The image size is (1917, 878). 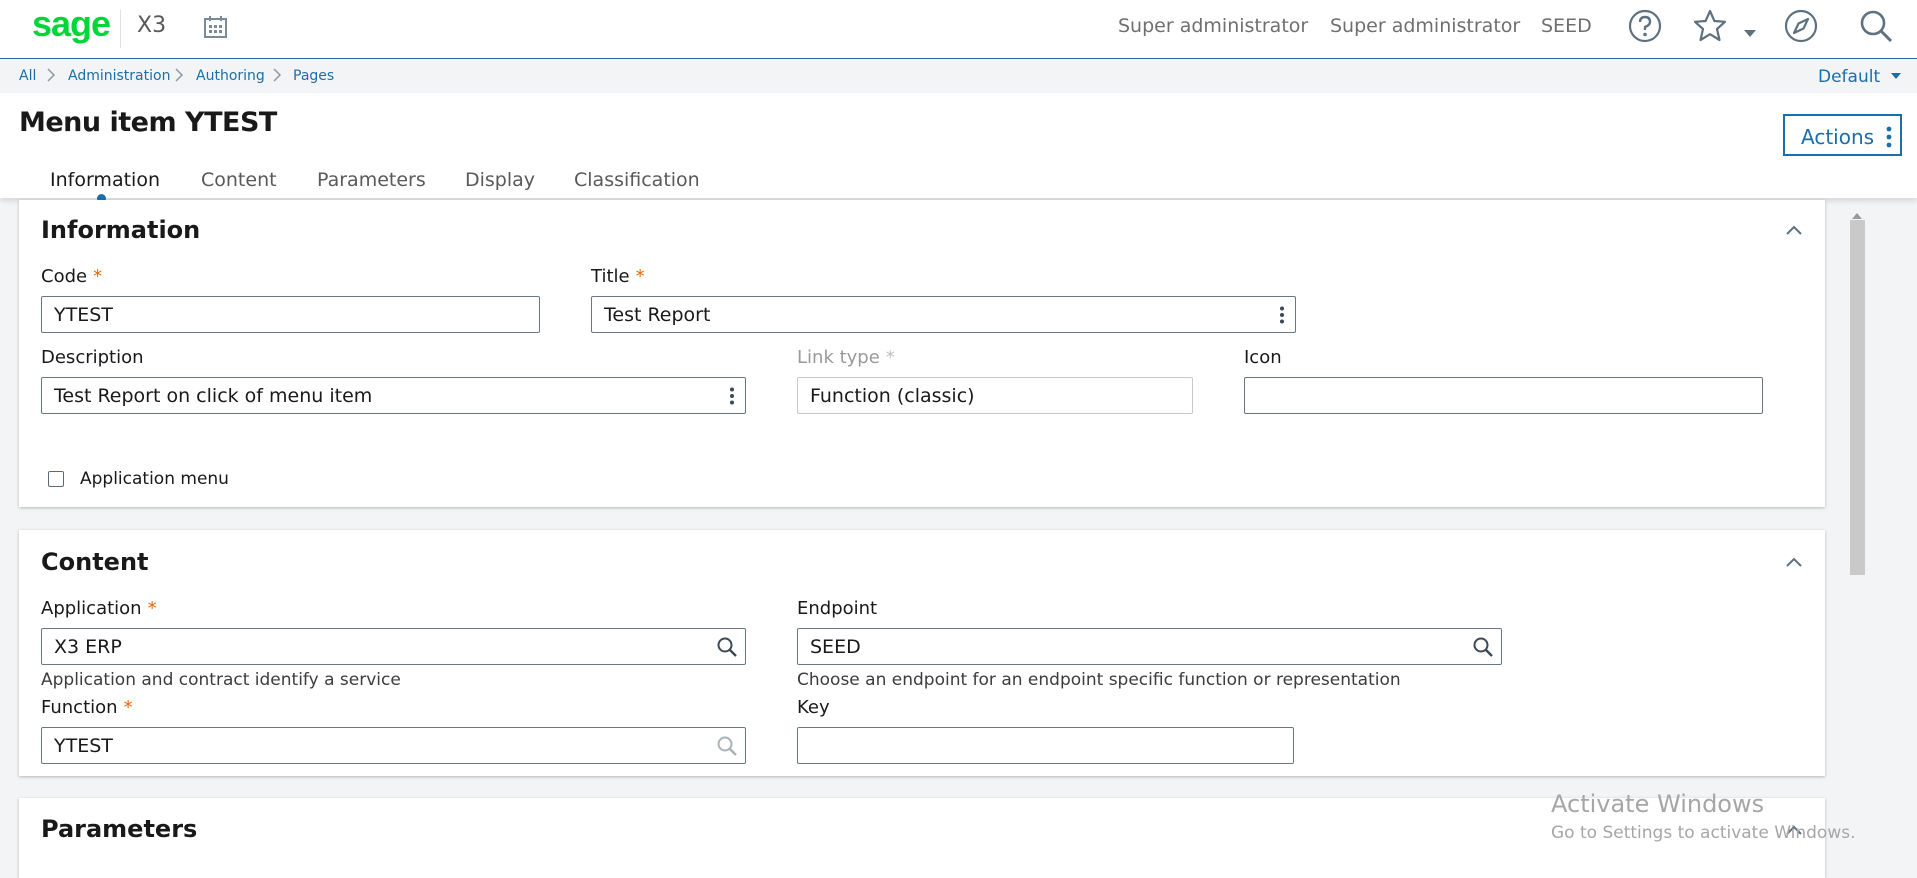 What do you see at coordinates (1801, 28) in the screenshot?
I see `compass-icon` at bounding box center [1801, 28].